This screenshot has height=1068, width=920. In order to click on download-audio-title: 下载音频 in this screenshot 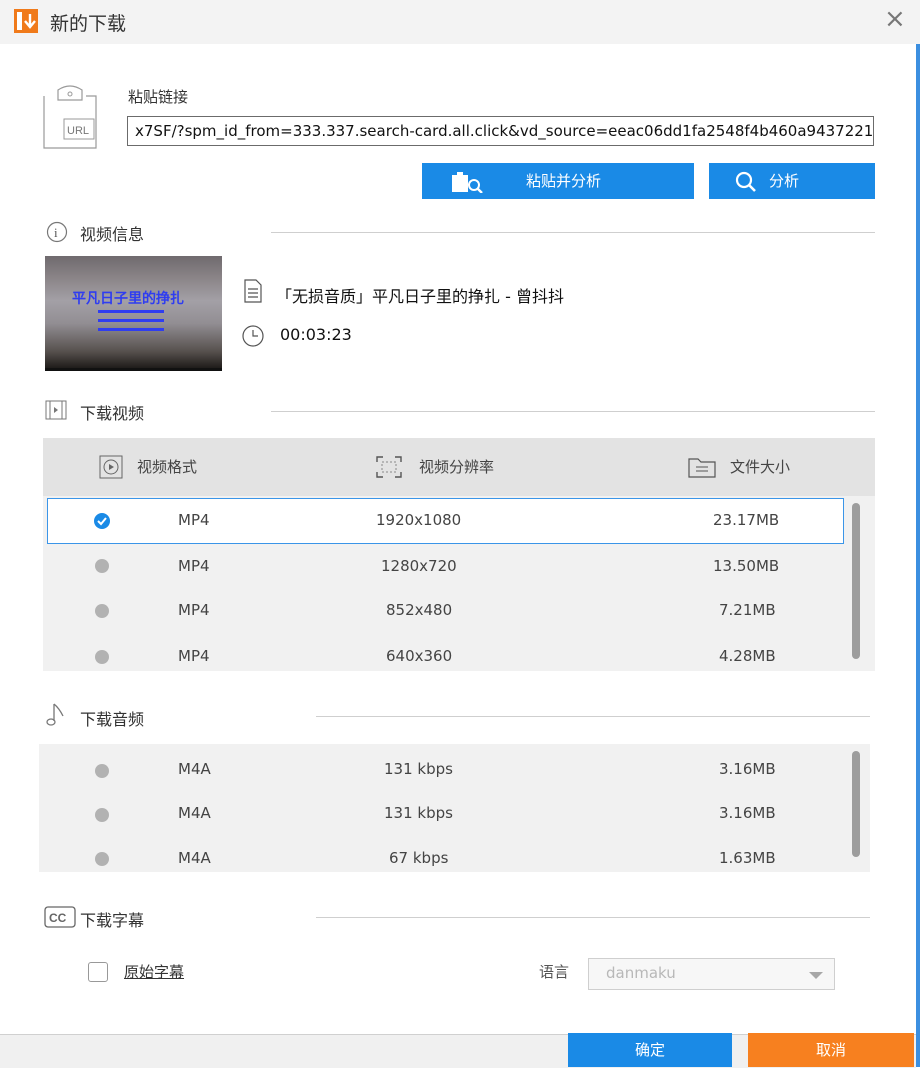, I will do `click(112, 719)`.